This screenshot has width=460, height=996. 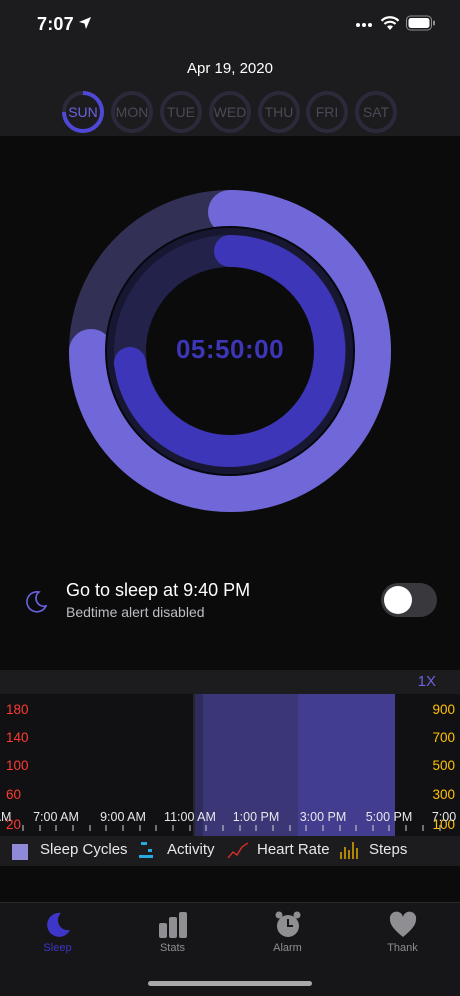 I want to click on activity-swatch-icon, so click(x=146, y=850).